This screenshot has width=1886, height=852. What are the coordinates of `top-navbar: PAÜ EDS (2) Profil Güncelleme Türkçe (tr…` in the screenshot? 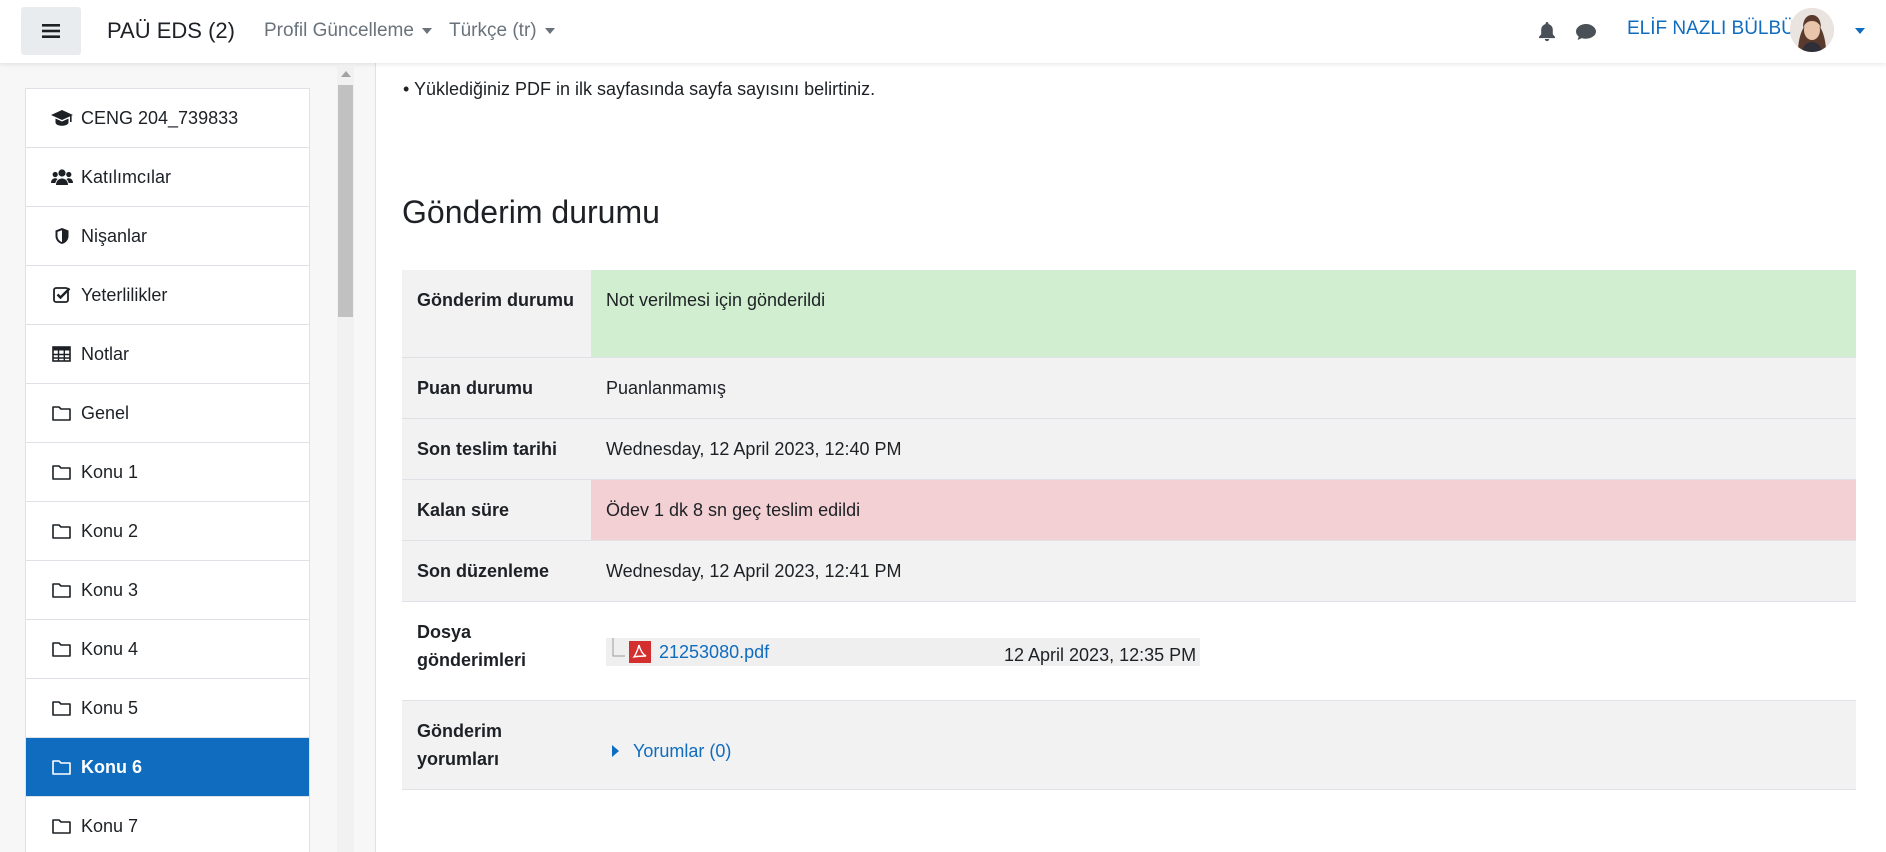 It's located at (943, 31).